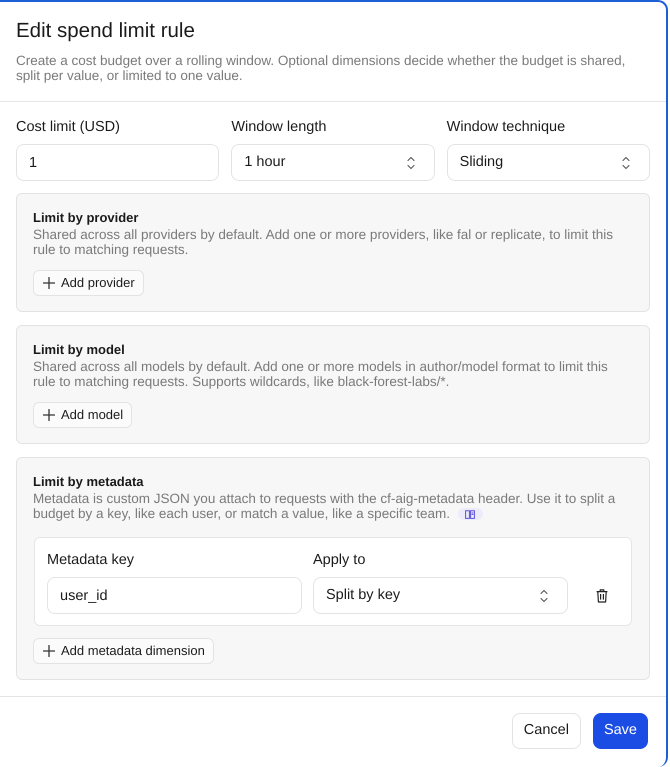  What do you see at coordinates (506, 127) in the screenshot?
I see `field-label: Window technique` at bounding box center [506, 127].